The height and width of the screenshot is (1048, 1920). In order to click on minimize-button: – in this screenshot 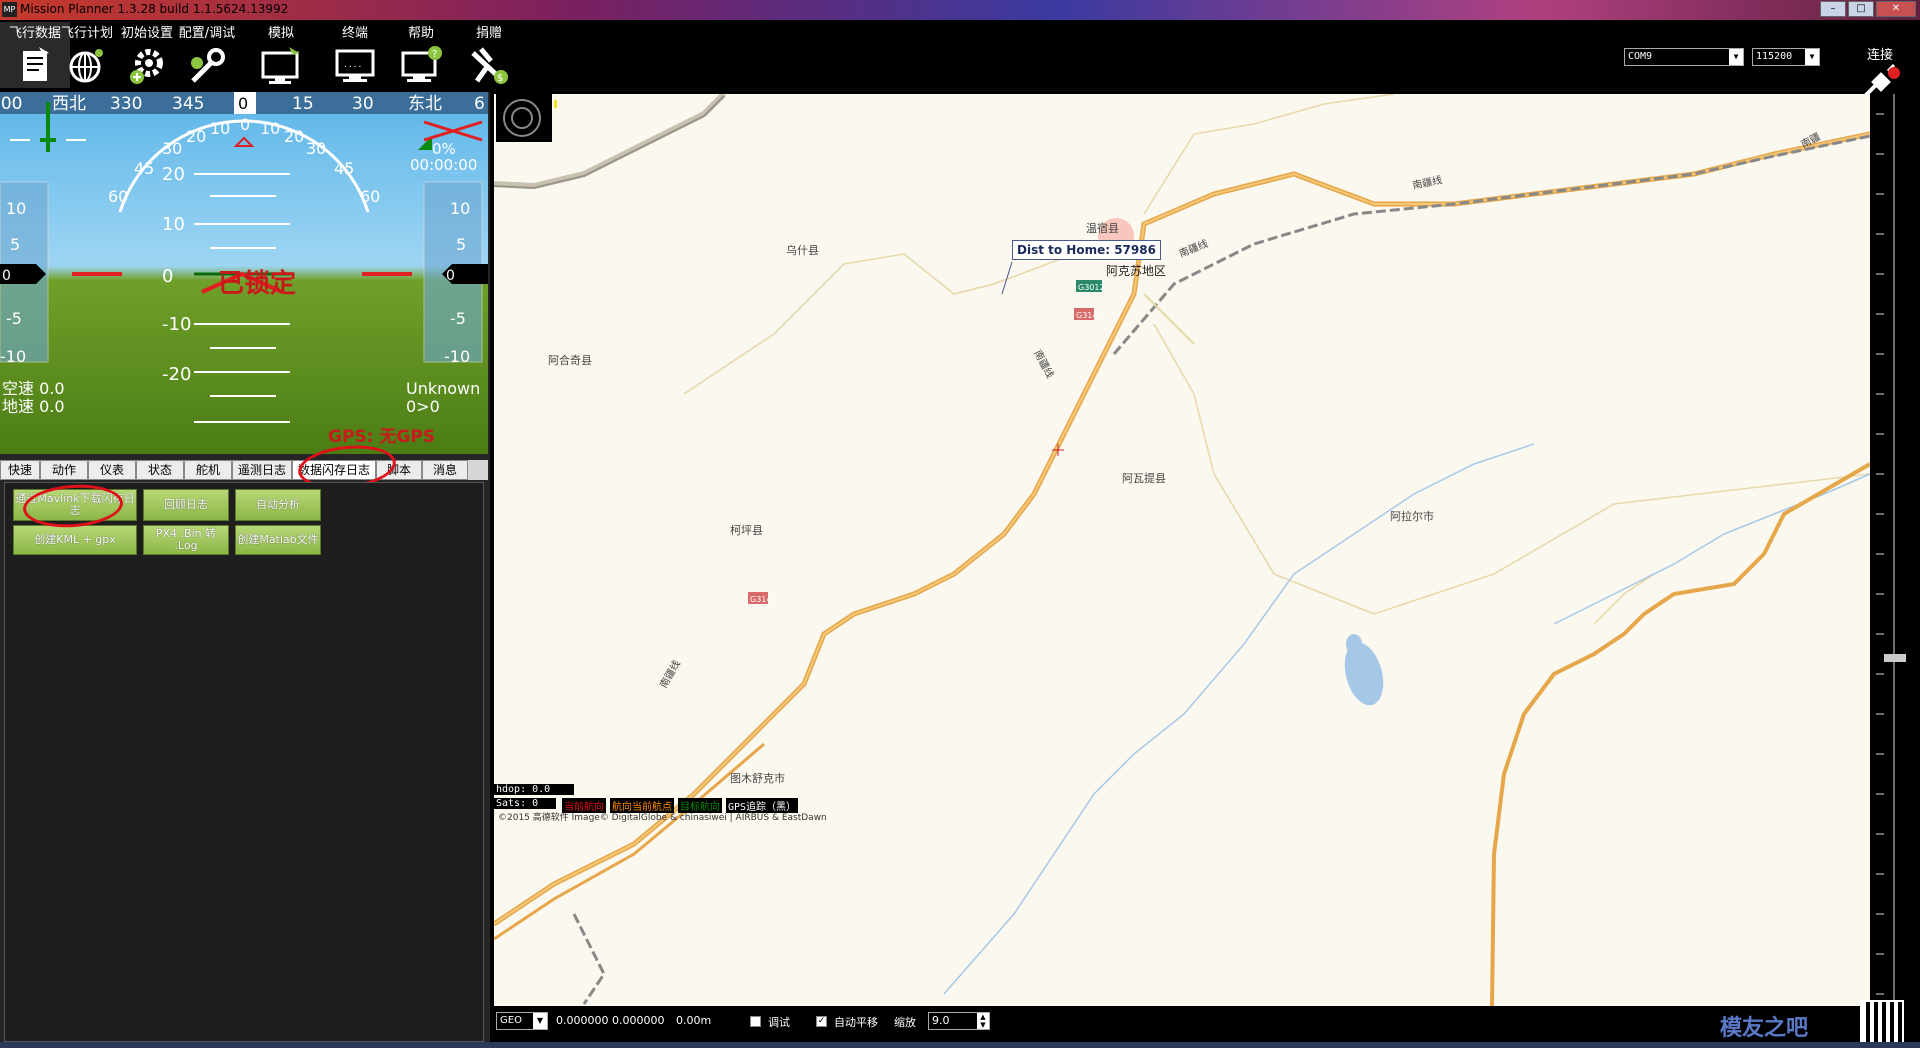, I will do `click(1833, 9)`.